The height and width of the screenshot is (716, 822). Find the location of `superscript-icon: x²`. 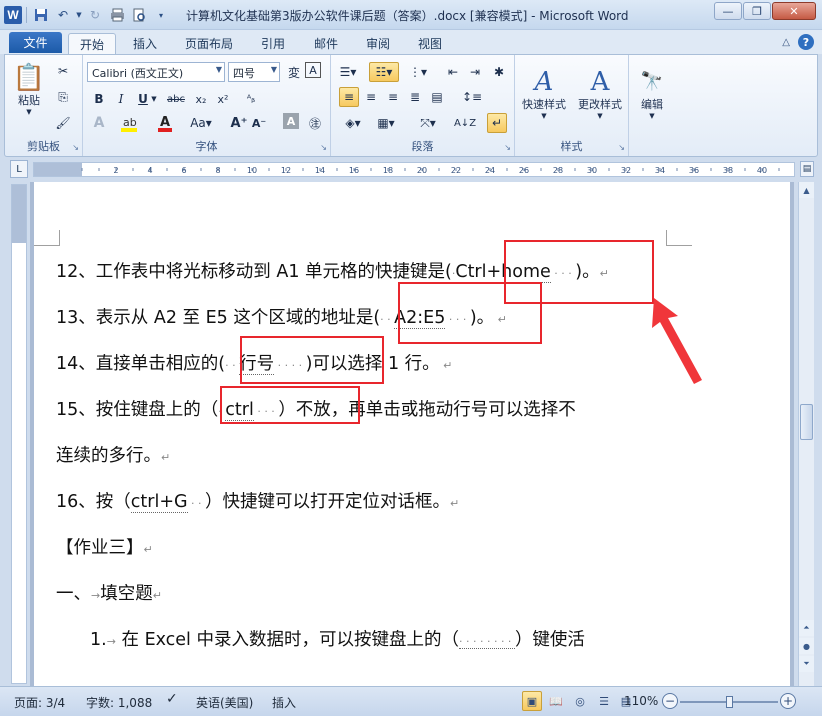

superscript-icon: x² is located at coordinates (223, 99).